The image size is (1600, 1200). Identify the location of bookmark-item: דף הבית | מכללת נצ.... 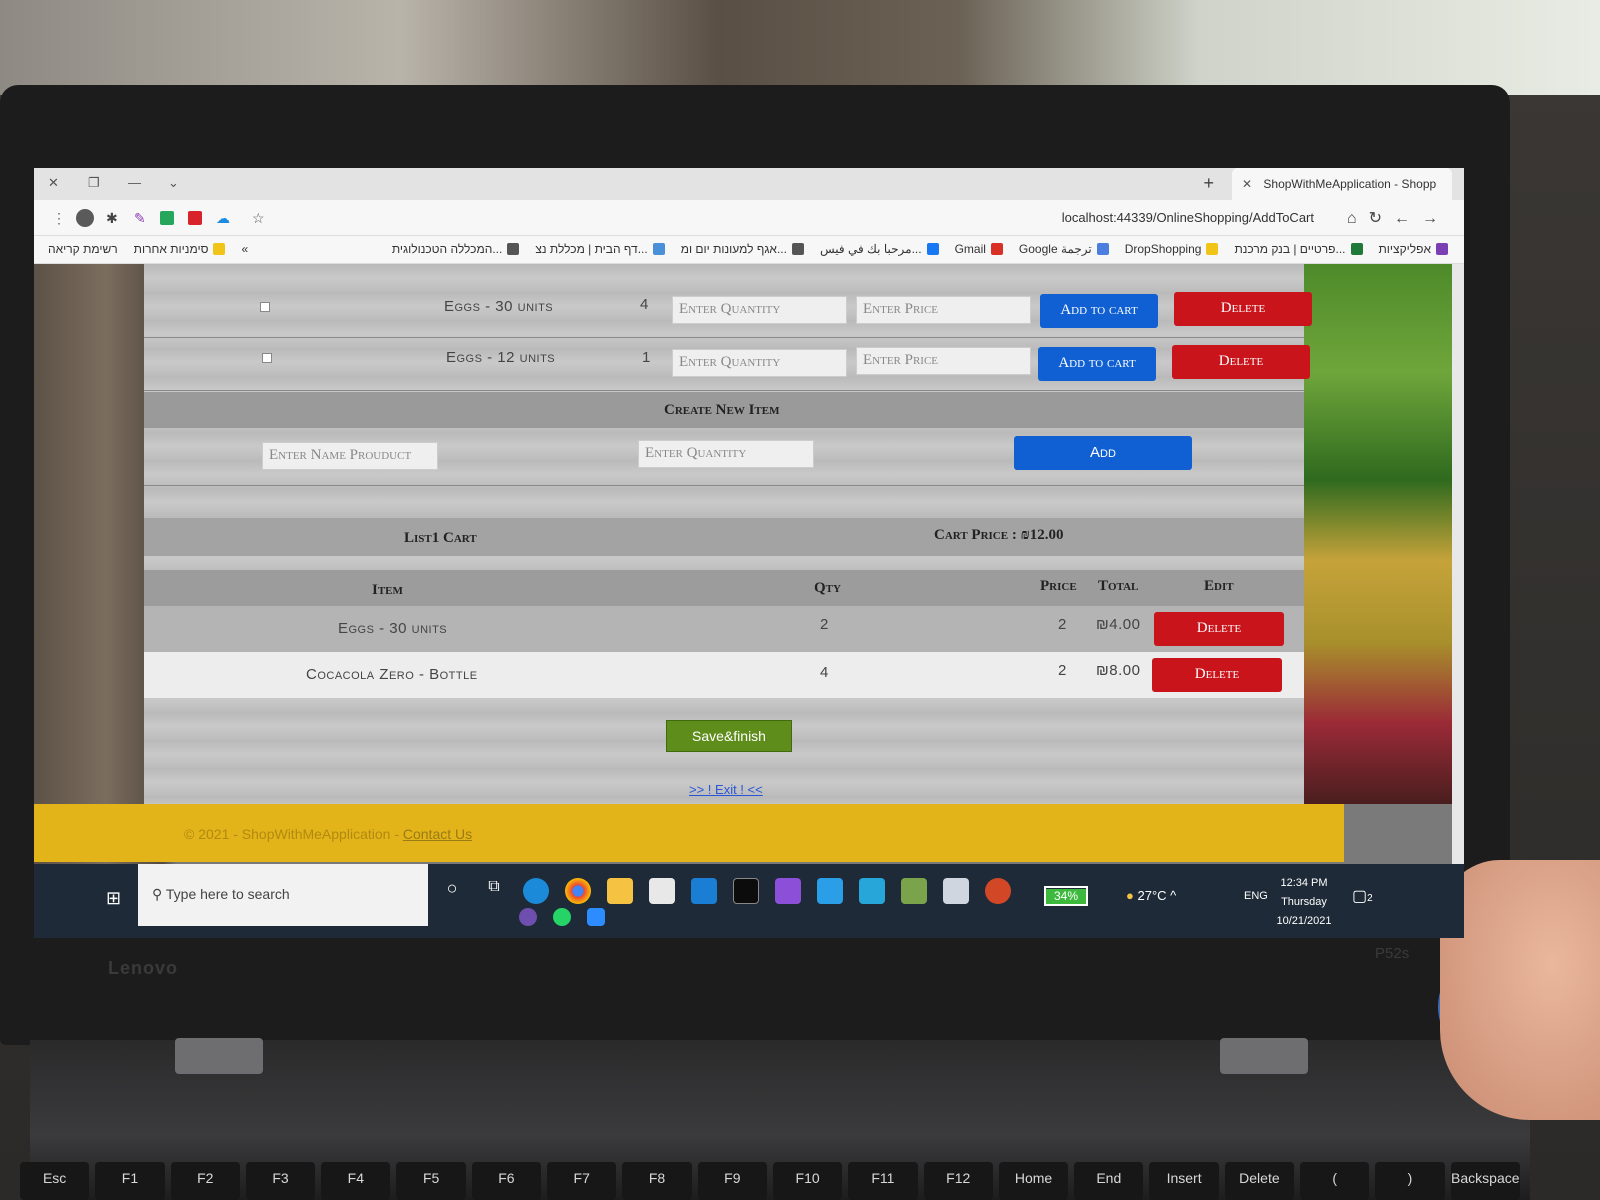
(600, 249).